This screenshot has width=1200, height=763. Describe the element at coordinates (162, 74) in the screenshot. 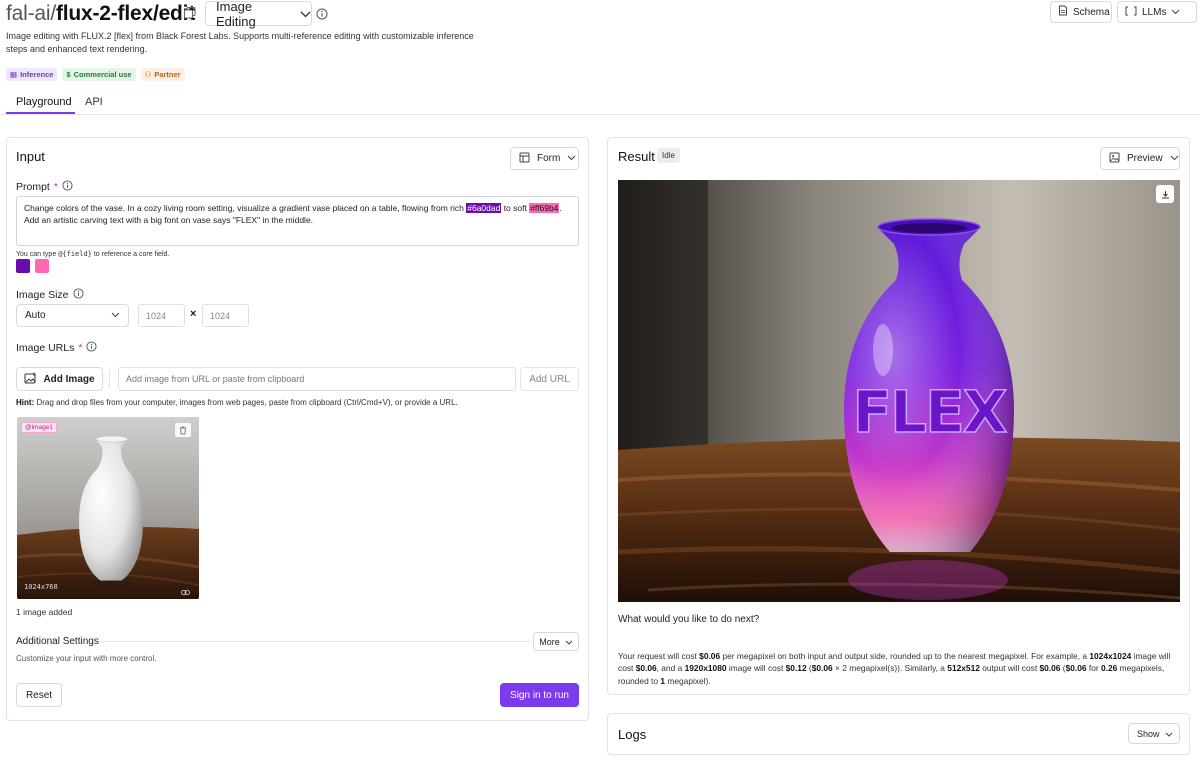

I see `partner-badge: ⚇ Partner` at that location.